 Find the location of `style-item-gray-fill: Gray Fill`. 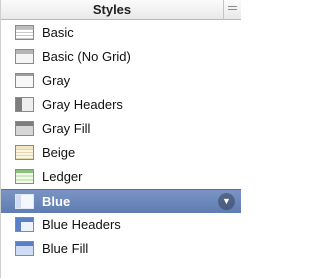

style-item-gray-fill: Gray Fill is located at coordinates (121, 129).